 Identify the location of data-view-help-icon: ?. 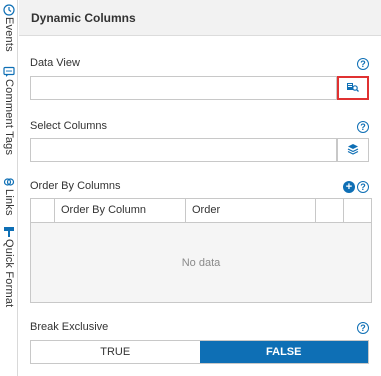
(363, 64).